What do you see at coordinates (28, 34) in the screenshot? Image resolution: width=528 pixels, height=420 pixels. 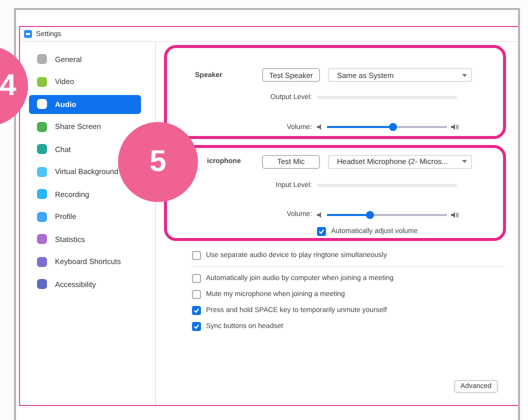 I see `app-icon` at bounding box center [28, 34].